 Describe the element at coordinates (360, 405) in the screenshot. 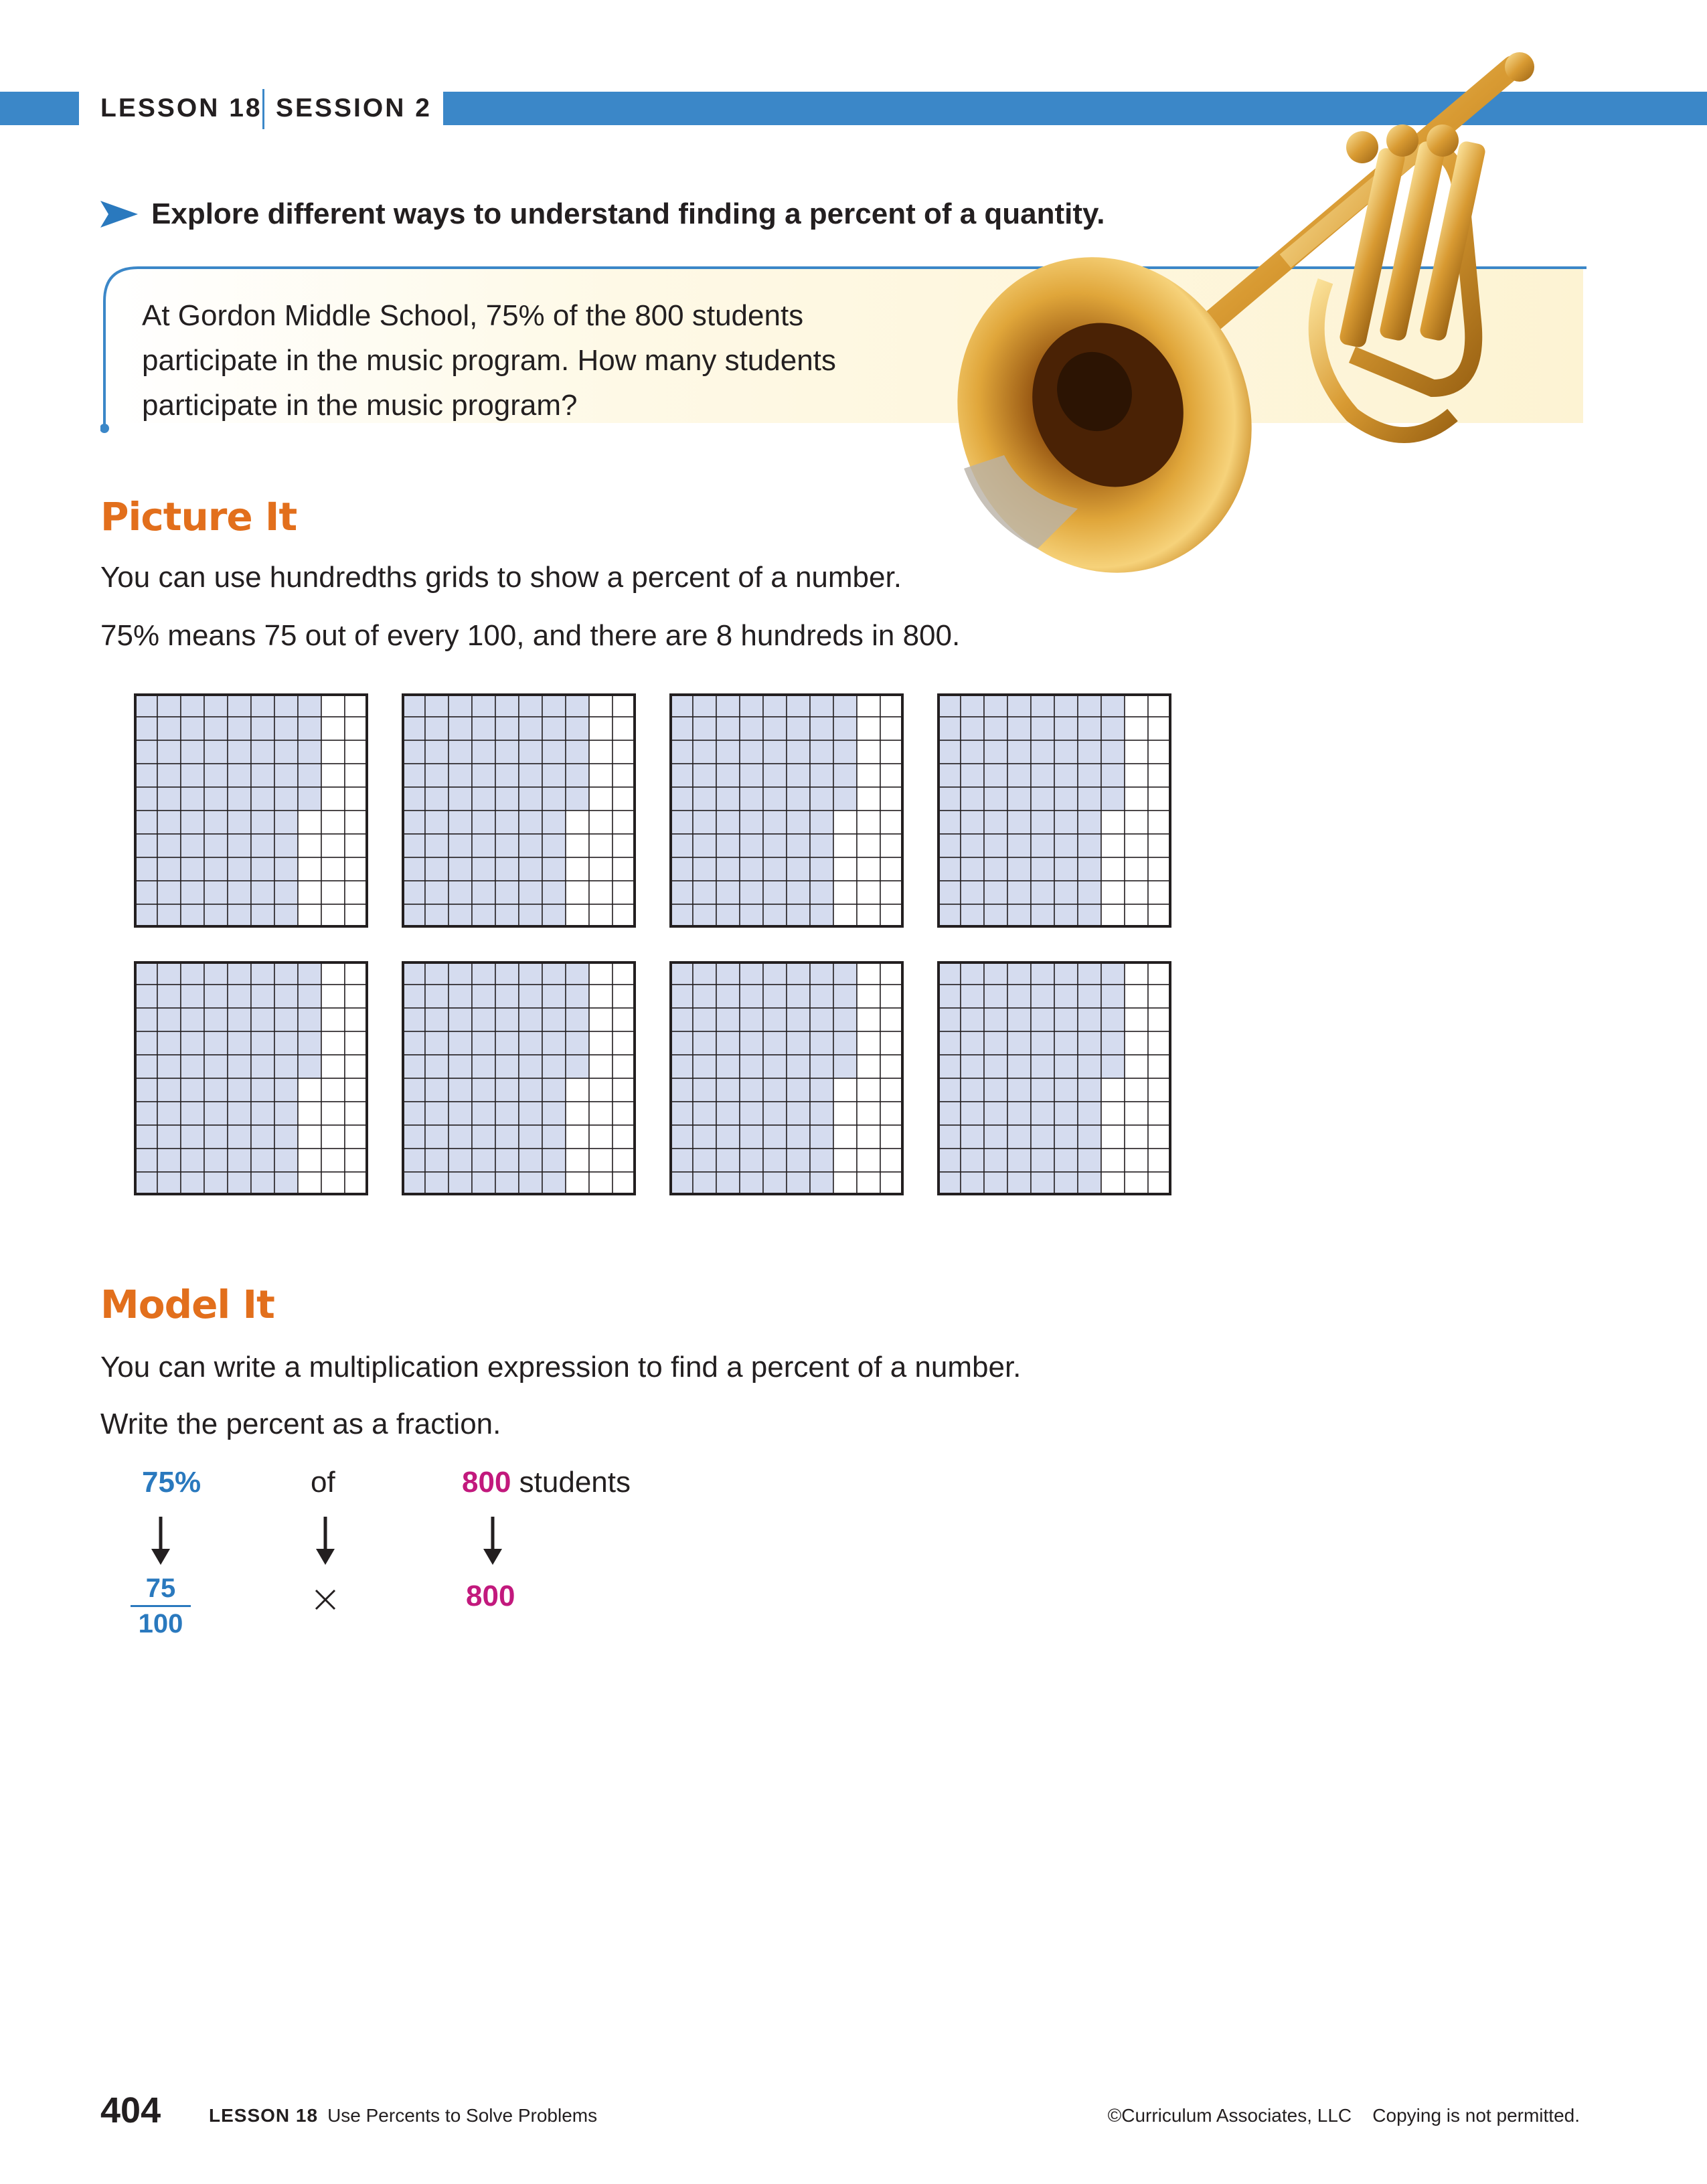

I see `problem-line: participate in the music program?` at that location.